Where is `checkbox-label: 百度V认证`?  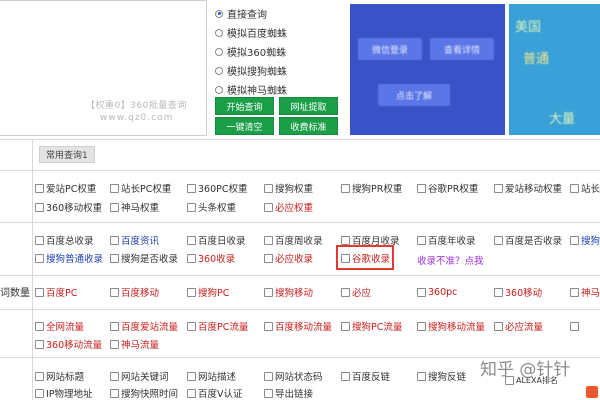 checkbox-label: 百度V认证 is located at coordinates (220, 394).